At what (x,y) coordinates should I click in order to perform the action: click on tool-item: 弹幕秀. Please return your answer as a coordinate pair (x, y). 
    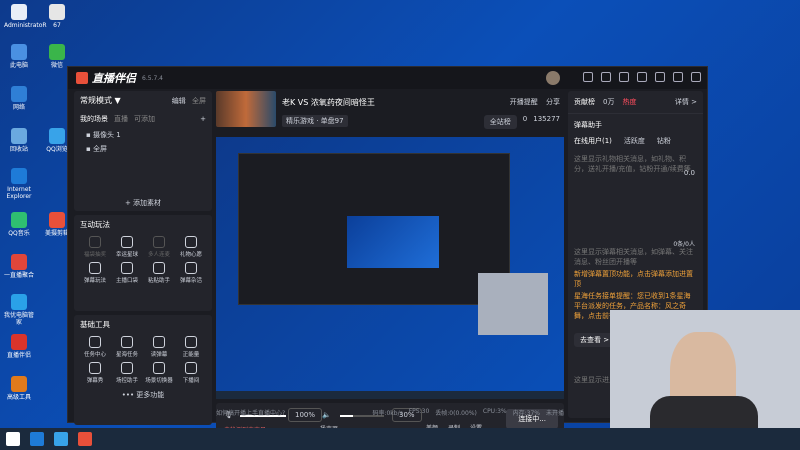
    Looking at the image, I should click on (95, 373).